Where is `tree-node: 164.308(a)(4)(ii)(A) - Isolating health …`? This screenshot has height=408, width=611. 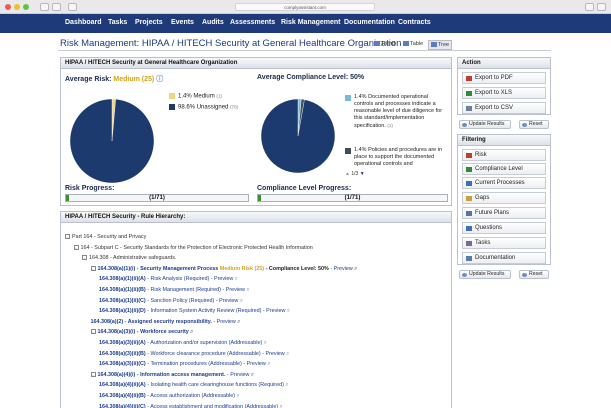
tree-node: 164.308(a)(4)(ii)(A) - Isolating health … is located at coordinates (193, 385).